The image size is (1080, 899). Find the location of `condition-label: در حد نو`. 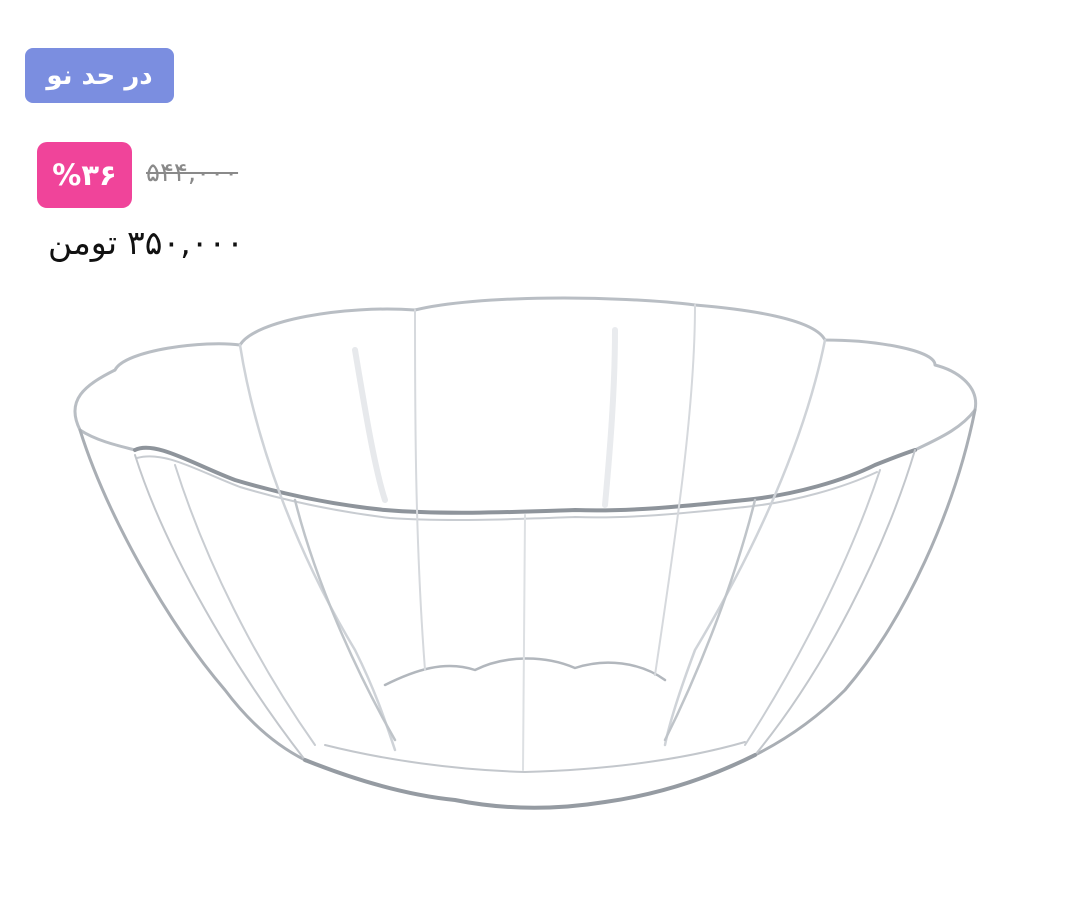

condition-label: در حد نو is located at coordinates (99, 75).